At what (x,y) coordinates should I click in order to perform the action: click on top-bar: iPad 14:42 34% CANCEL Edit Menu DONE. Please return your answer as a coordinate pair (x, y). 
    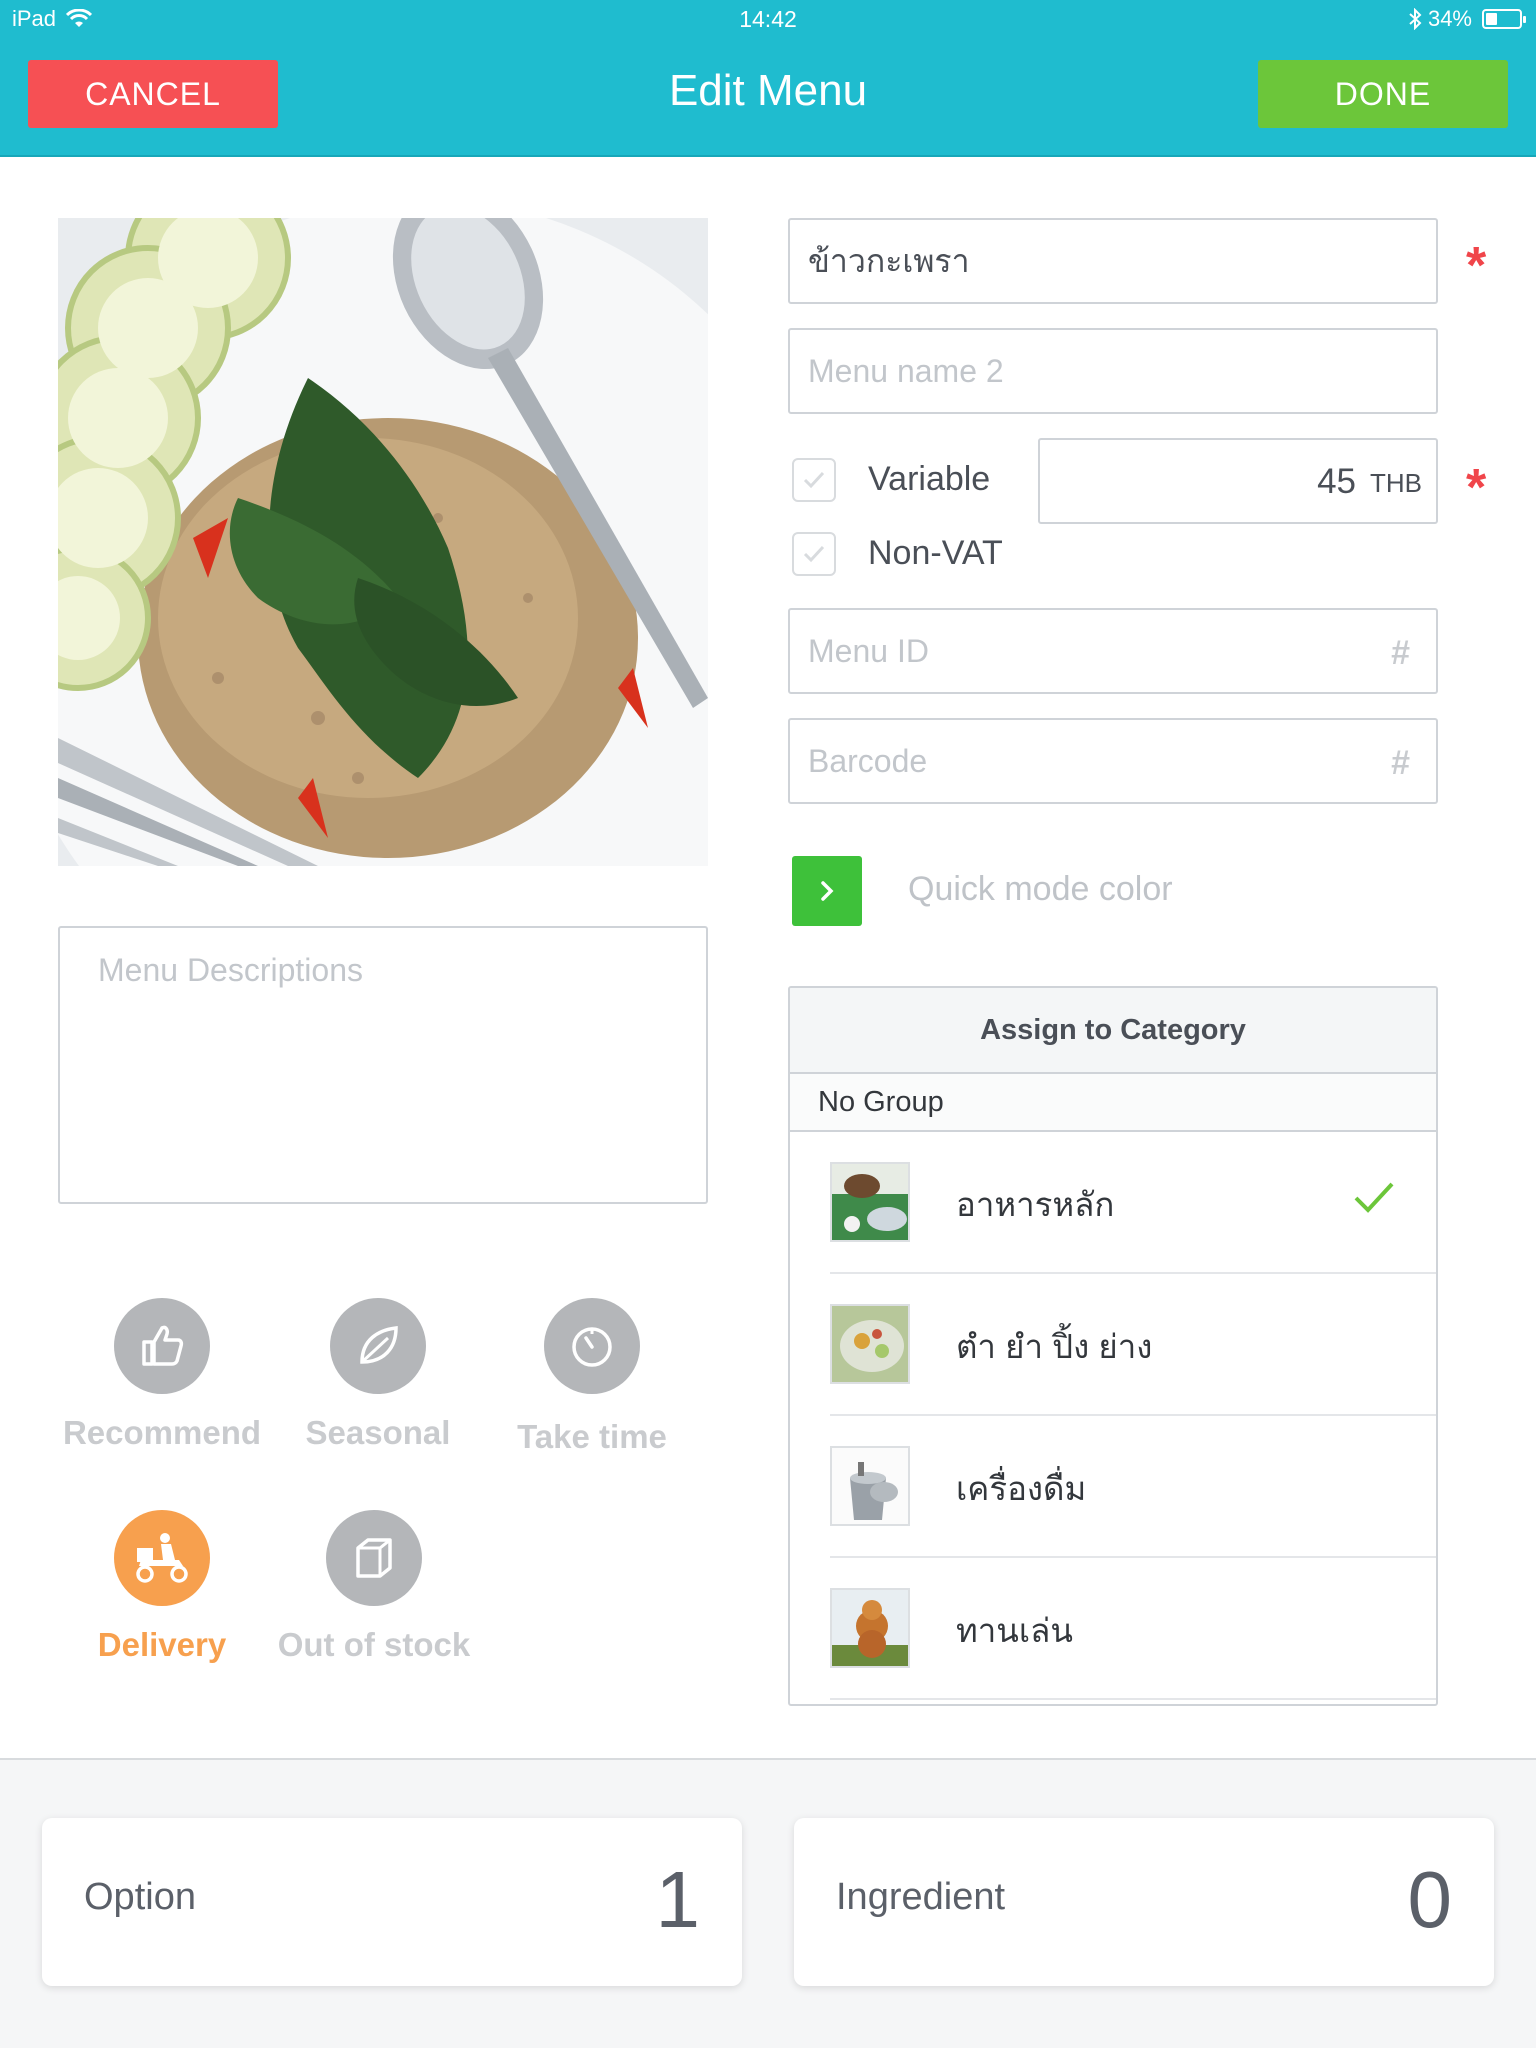
    Looking at the image, I should click on (768, 78).